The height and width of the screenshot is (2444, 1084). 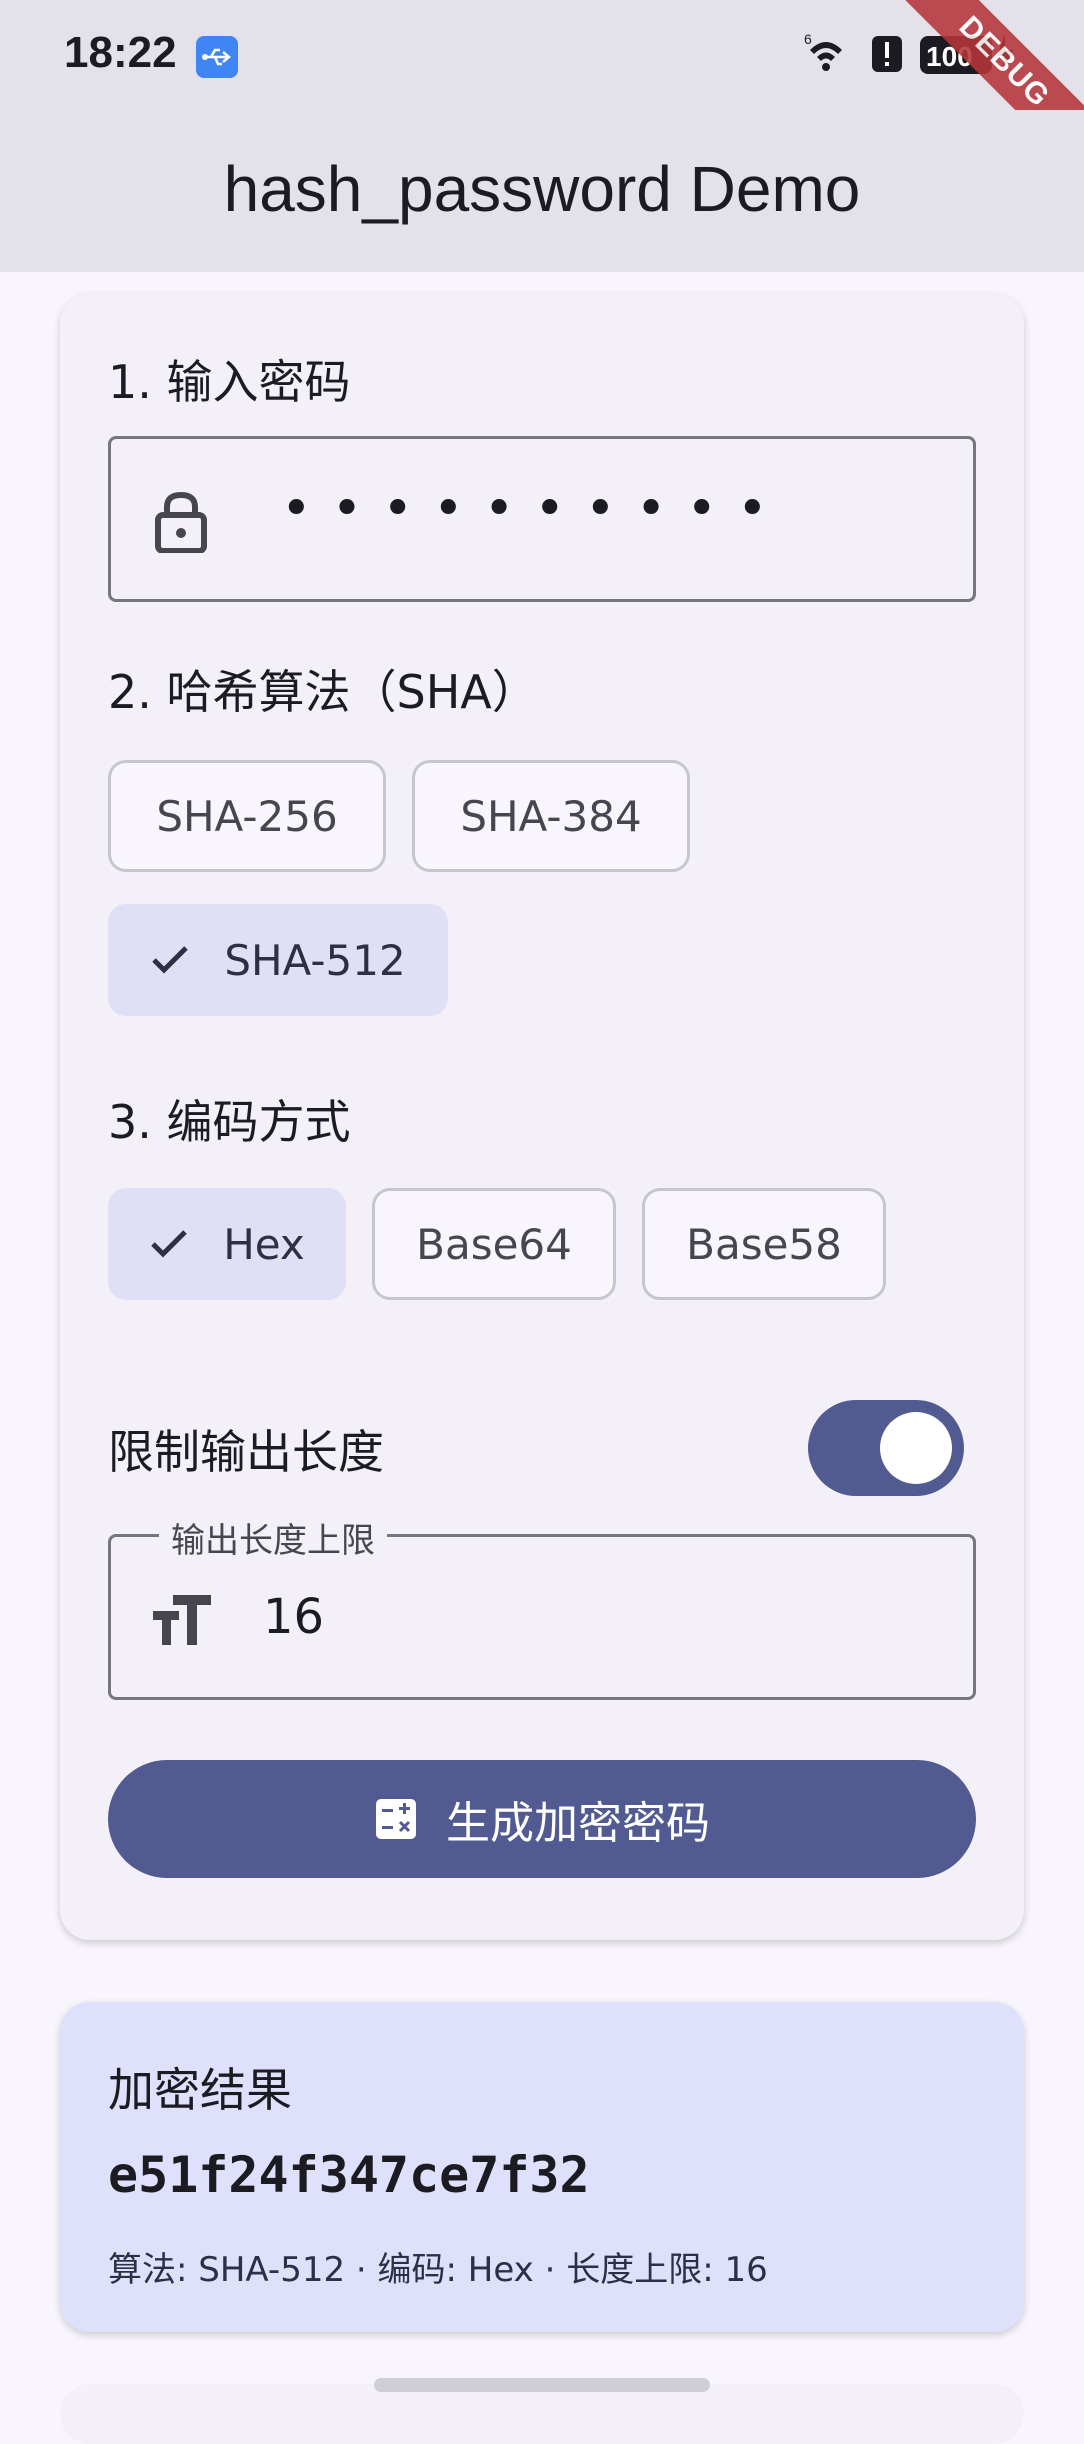 I want to click on chip-base64: Base64, so click(x=494, y=1244).